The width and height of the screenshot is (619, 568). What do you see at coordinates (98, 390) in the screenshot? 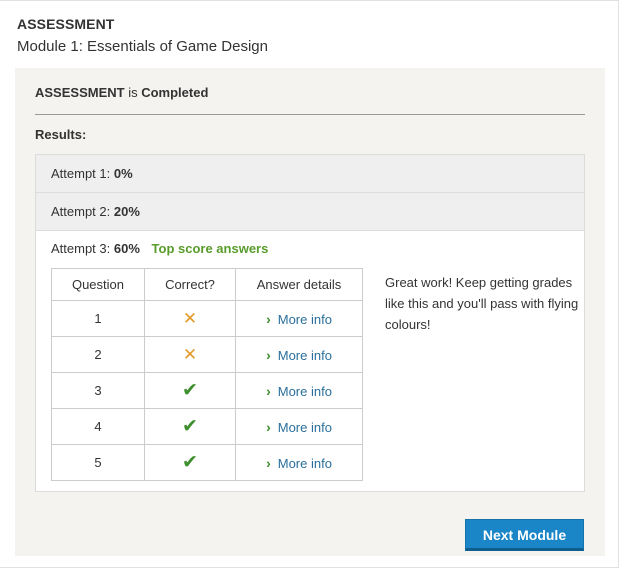
I see `question-number: 3` at bounding box center [98, 390].